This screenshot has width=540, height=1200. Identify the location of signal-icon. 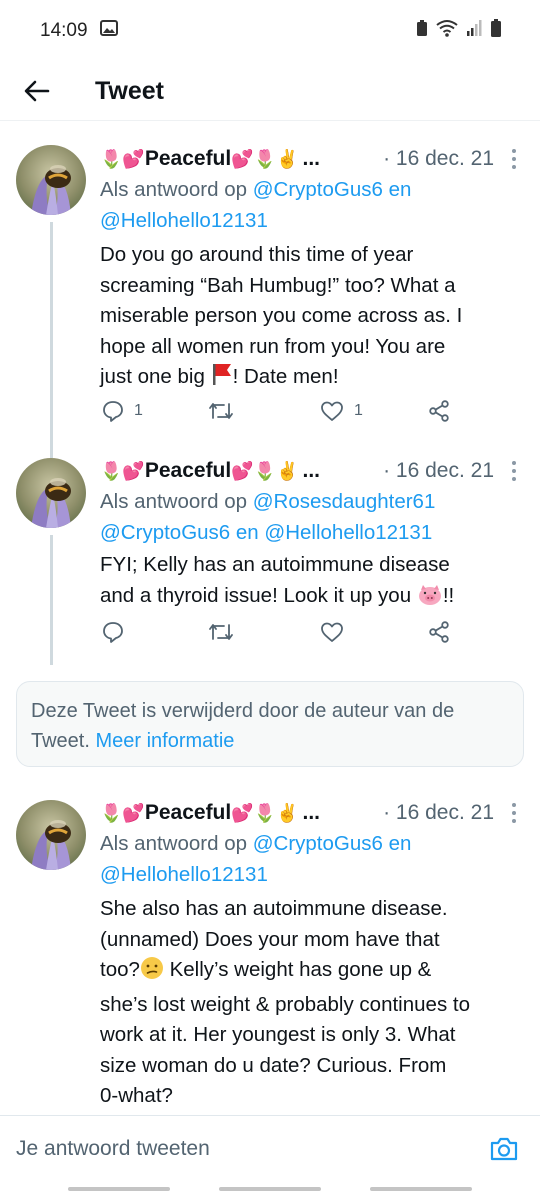
(474, 31).